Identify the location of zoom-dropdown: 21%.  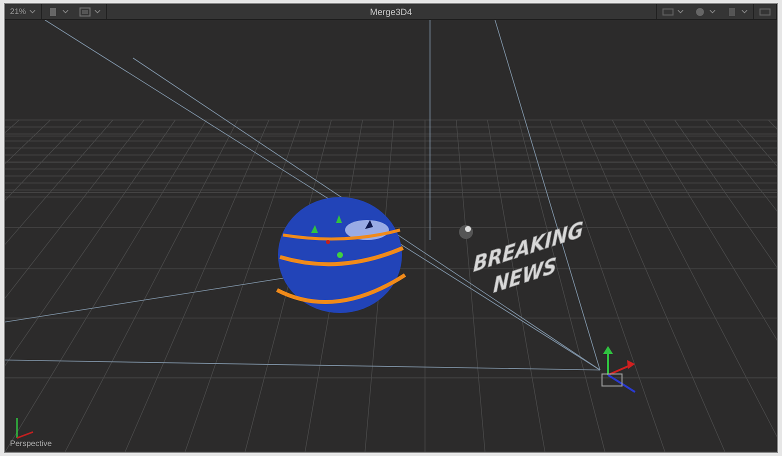
(23, 11).